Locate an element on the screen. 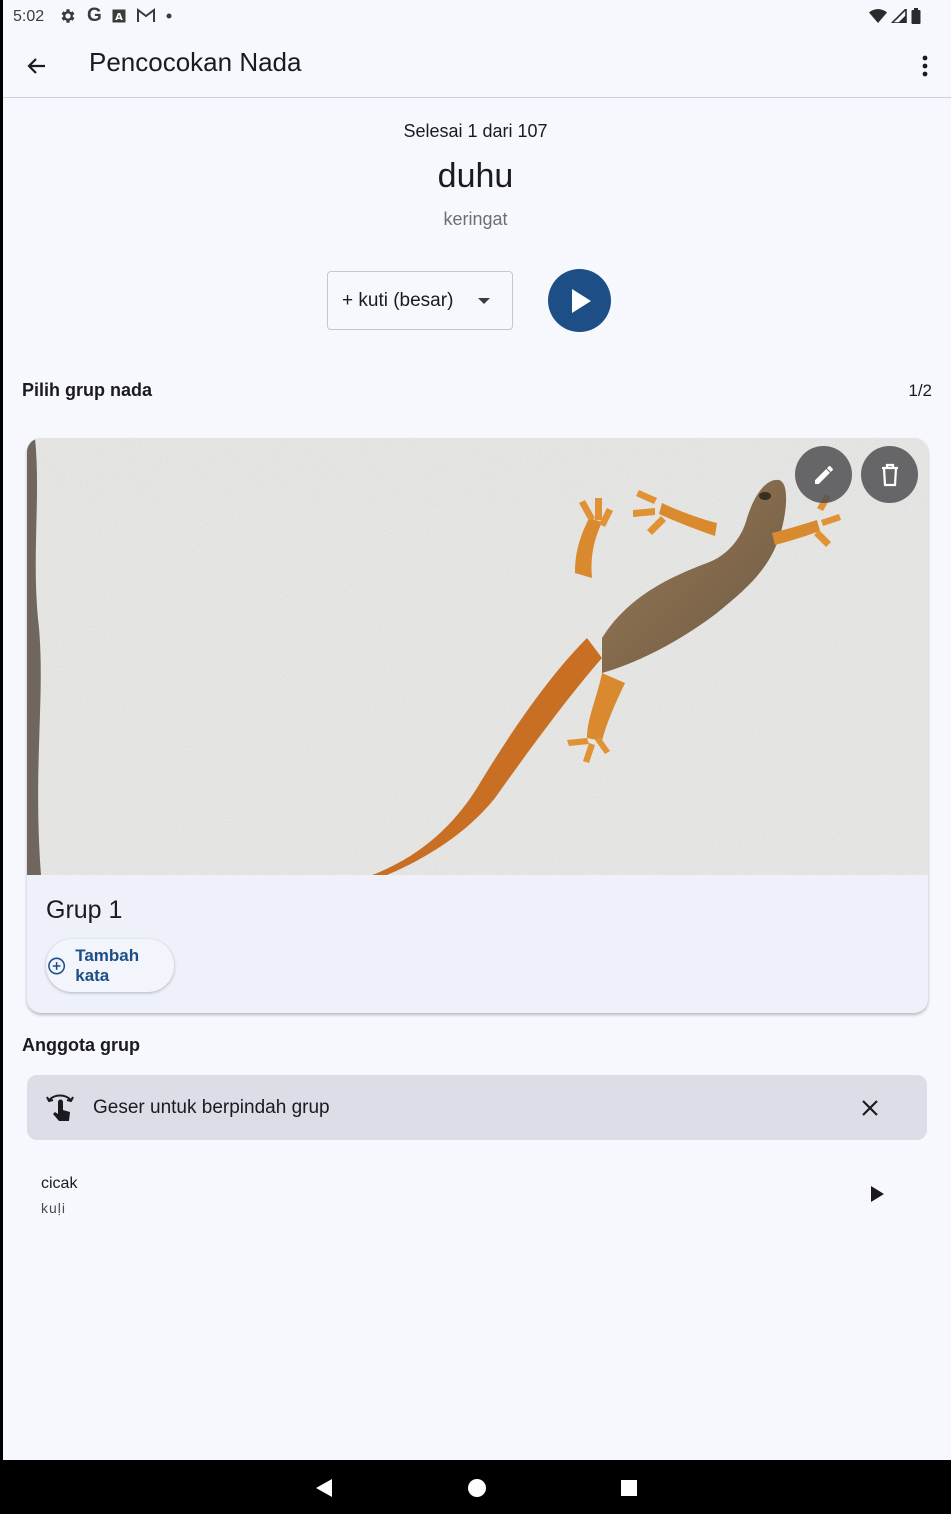  member-pronunciation: kuḷi is located at coordinates (54, 1208).